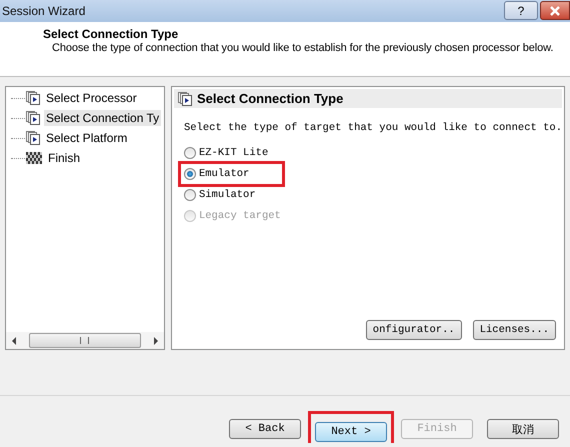 Image resolution: width=570 pixels, height=447 pixels. Describe the element at coordinates (239, 216) in the screenshot. I see `option-label: Legacy target` at that location.